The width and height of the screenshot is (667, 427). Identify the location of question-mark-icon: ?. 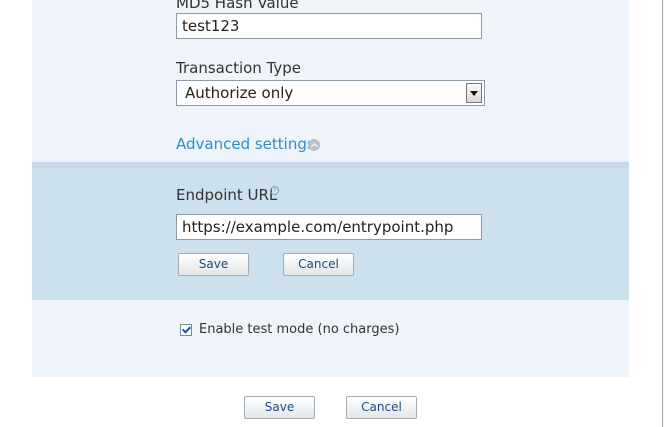
(274, 190).